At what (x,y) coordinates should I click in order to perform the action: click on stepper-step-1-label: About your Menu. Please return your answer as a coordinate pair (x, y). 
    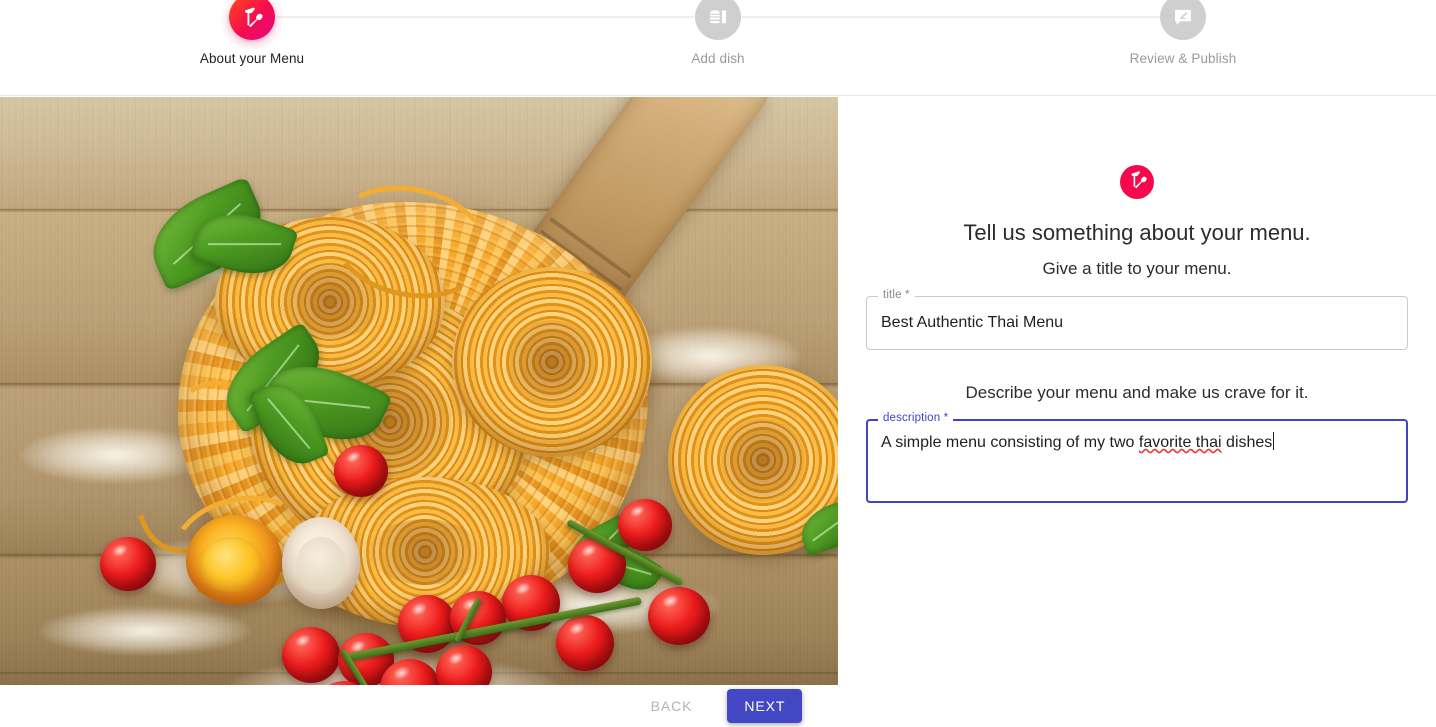
    Looking at the image, I should click on (252, 58).